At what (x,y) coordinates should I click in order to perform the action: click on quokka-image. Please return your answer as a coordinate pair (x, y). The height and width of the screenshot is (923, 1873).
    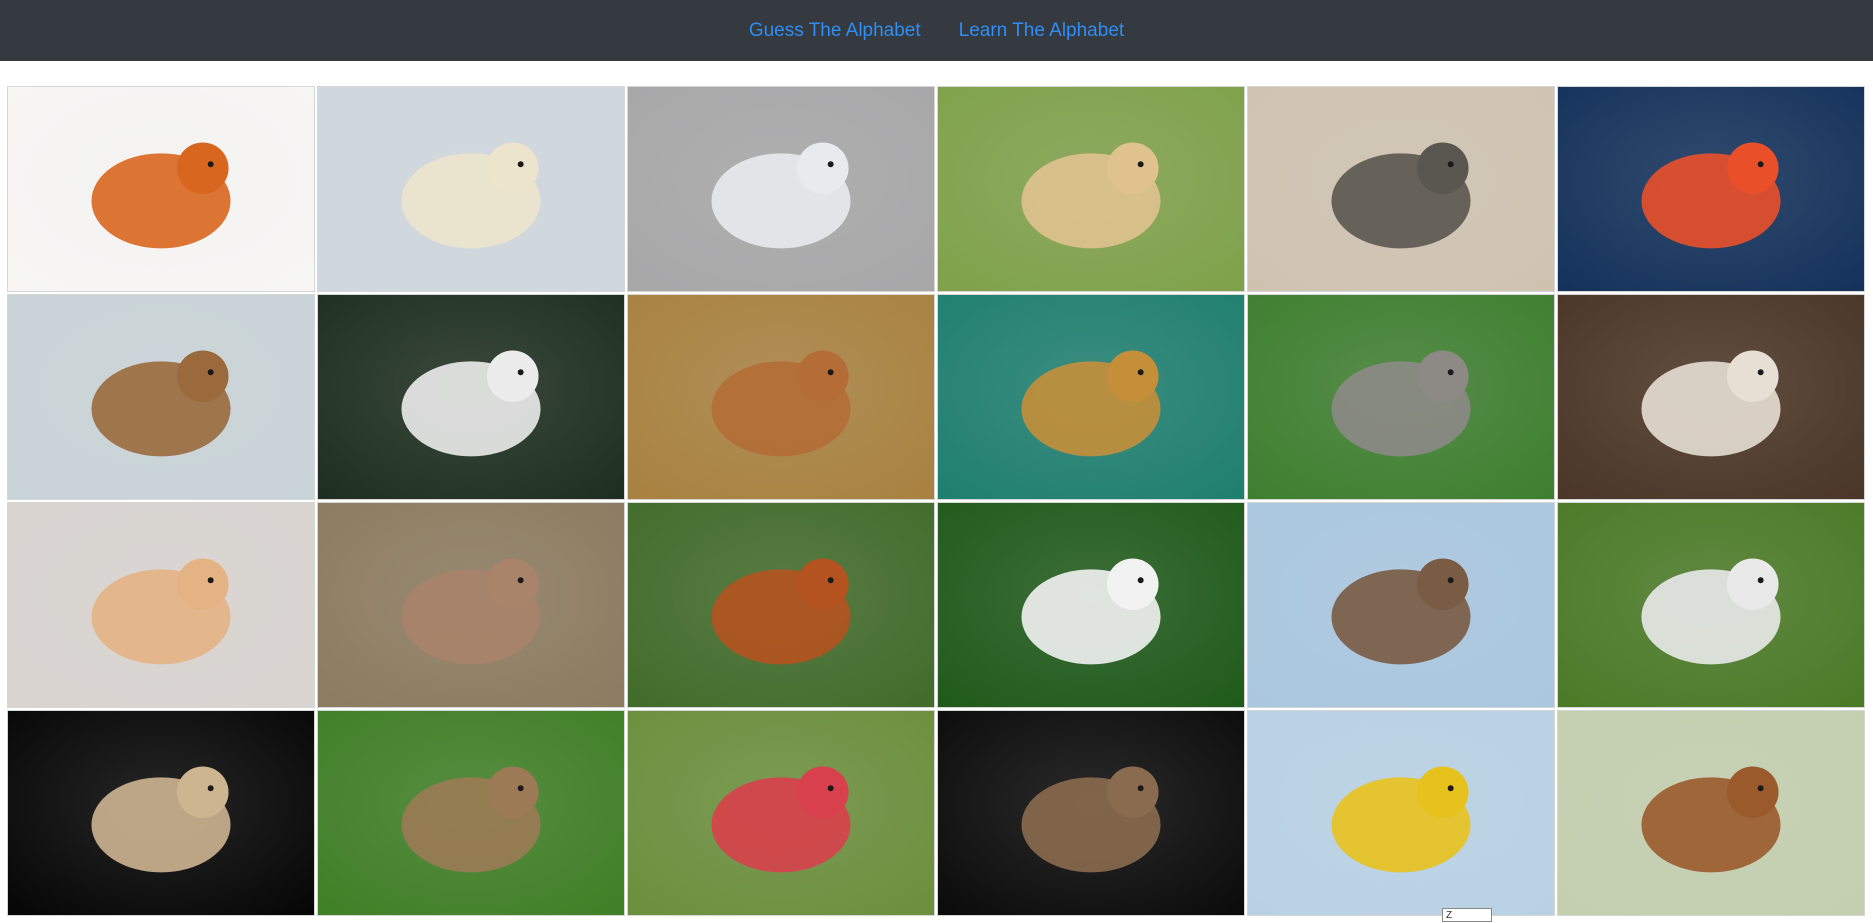
    Looking at the image, I should click on (1401, 605).